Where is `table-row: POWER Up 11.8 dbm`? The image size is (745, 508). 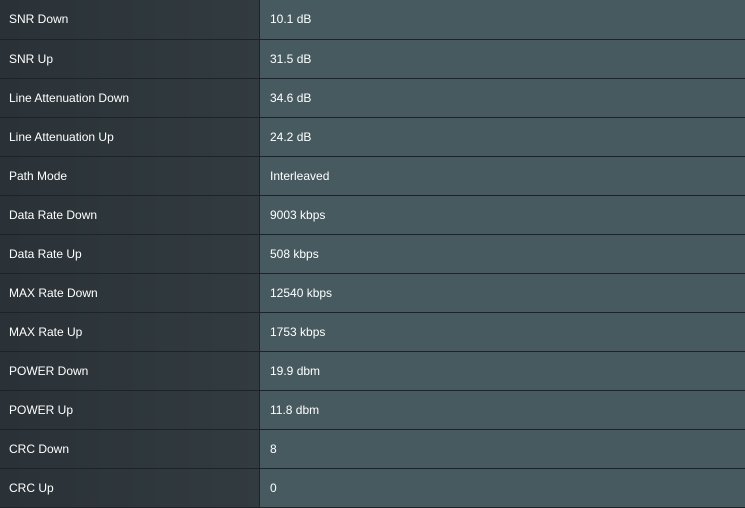
table-row: POWER Up 11.8 dbm is located at coordinates (372, 410).